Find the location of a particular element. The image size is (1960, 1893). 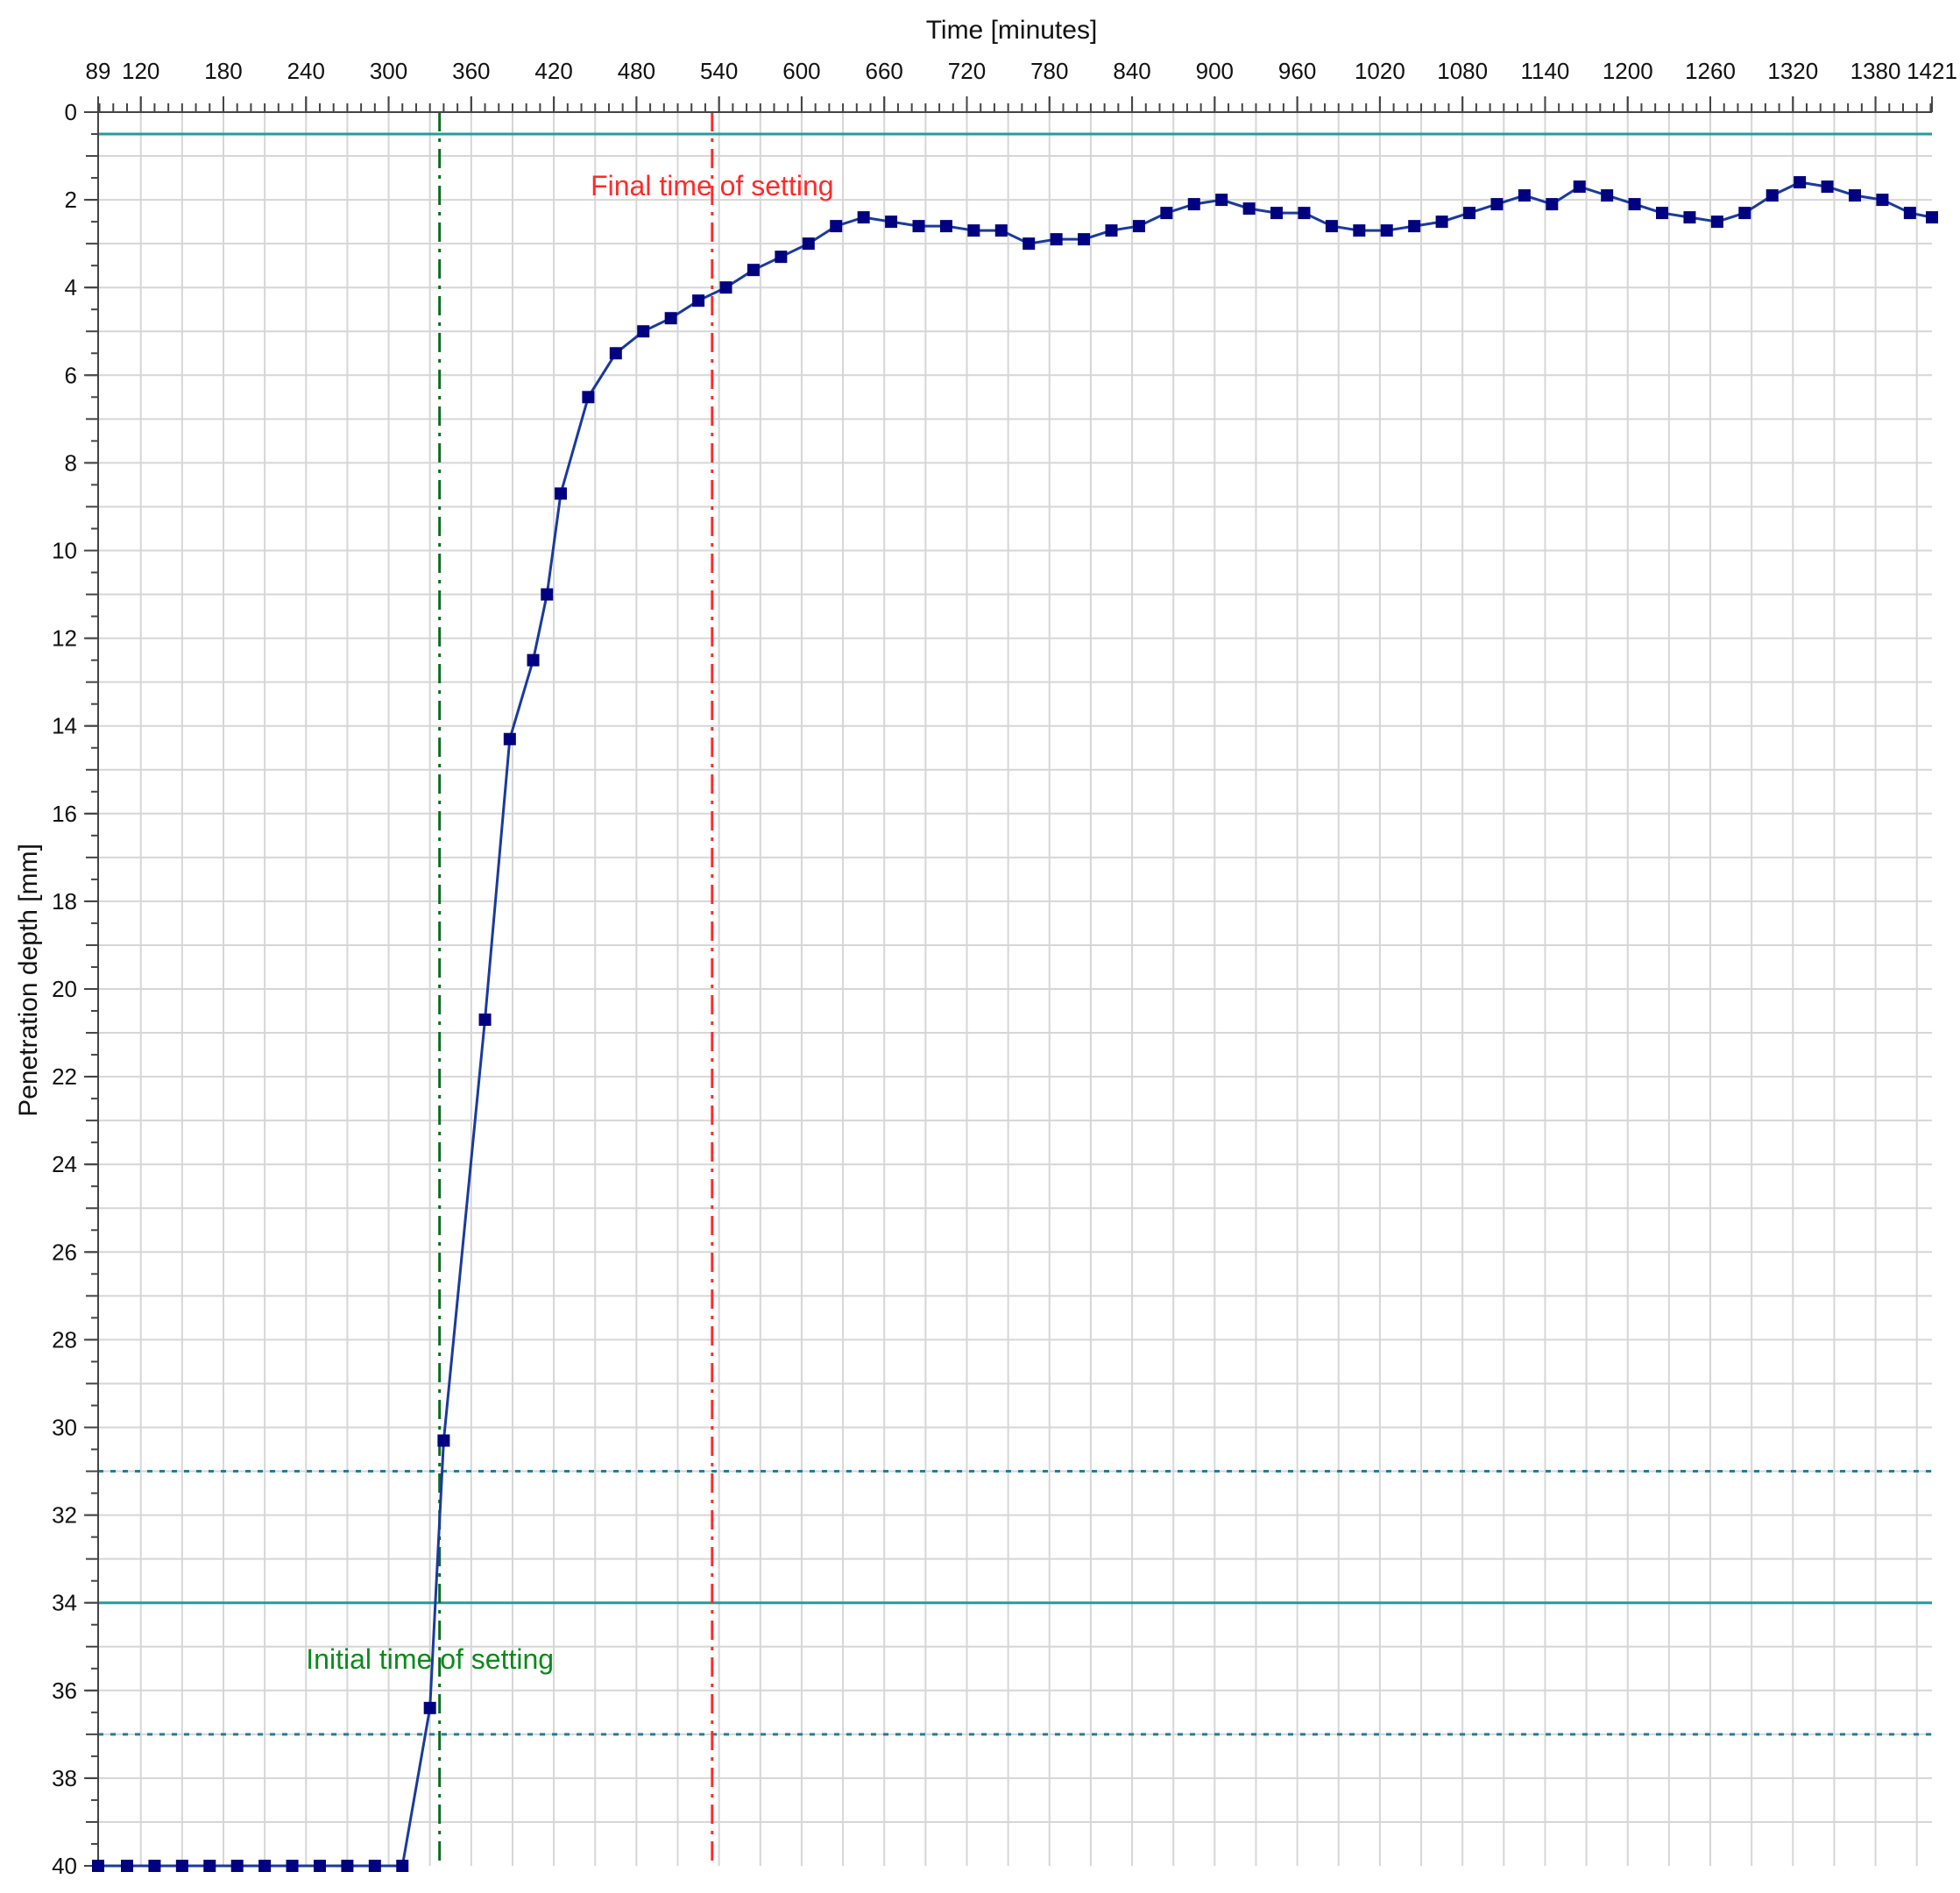

y-tick-label: 40 is located at coordinates (64, 1866).